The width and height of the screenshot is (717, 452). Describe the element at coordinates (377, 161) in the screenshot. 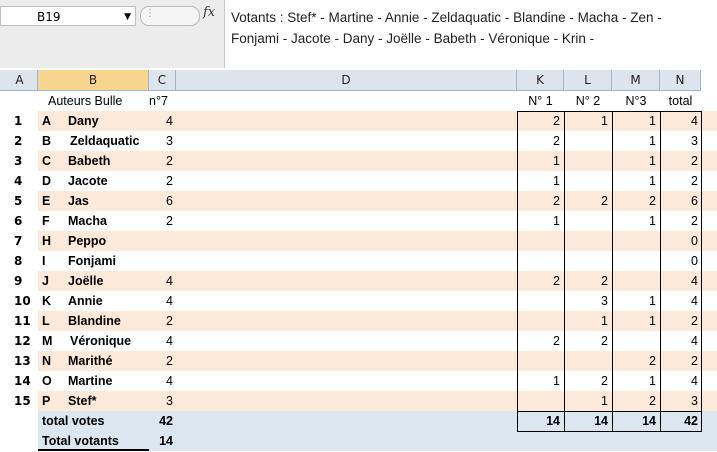

I see `table-row: C Babeth 2 1 1 2` at that location.